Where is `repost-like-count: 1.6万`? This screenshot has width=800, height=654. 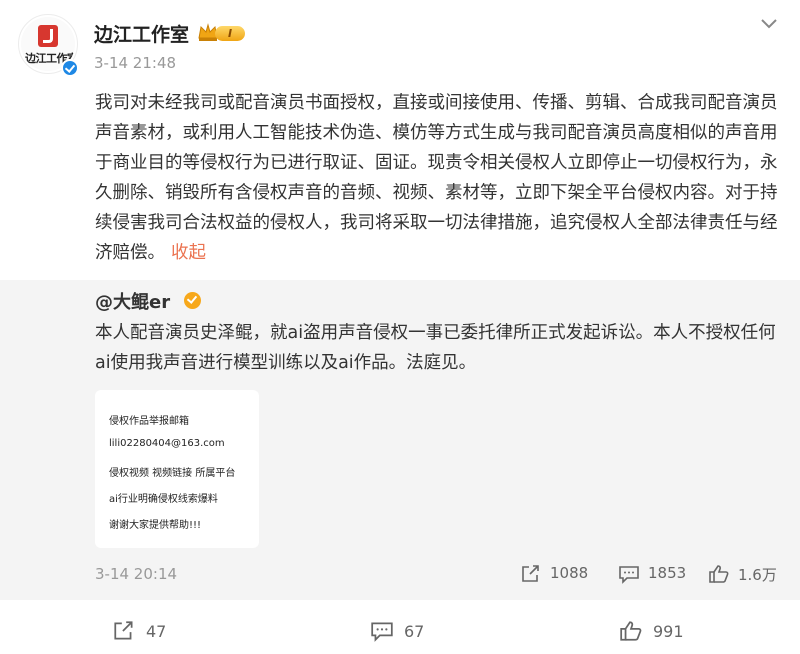
repost-like-count: 1.6万 is located at coordinates (757, 575).